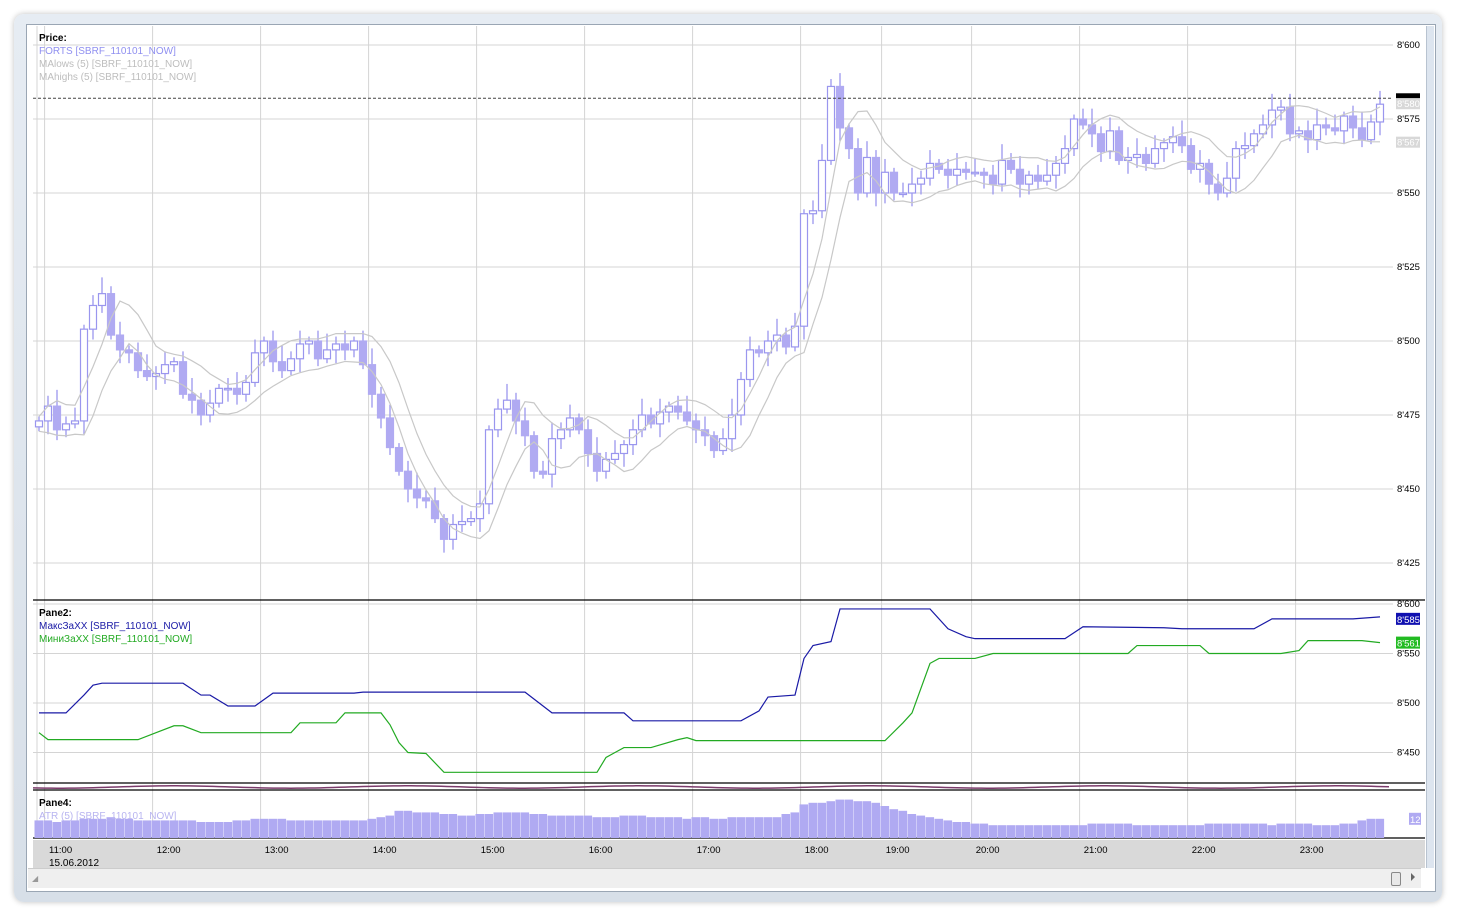  Describe the element at coordinates (1408, 45) in the screenshot. I see `price-axis-label: 8'600` at that location.